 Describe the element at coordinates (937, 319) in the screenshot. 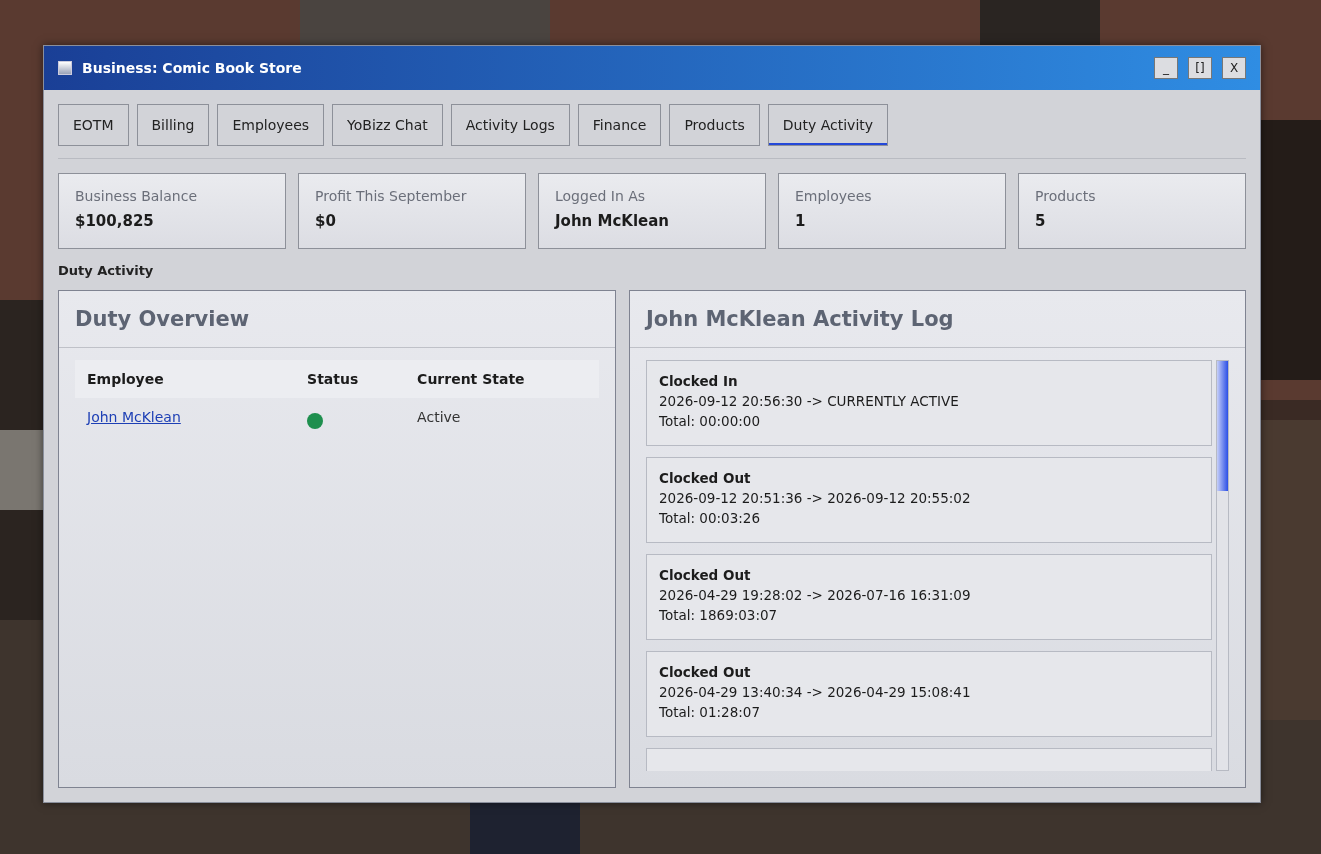

I see `panel-title: John McKlean Activity Log` at that location.